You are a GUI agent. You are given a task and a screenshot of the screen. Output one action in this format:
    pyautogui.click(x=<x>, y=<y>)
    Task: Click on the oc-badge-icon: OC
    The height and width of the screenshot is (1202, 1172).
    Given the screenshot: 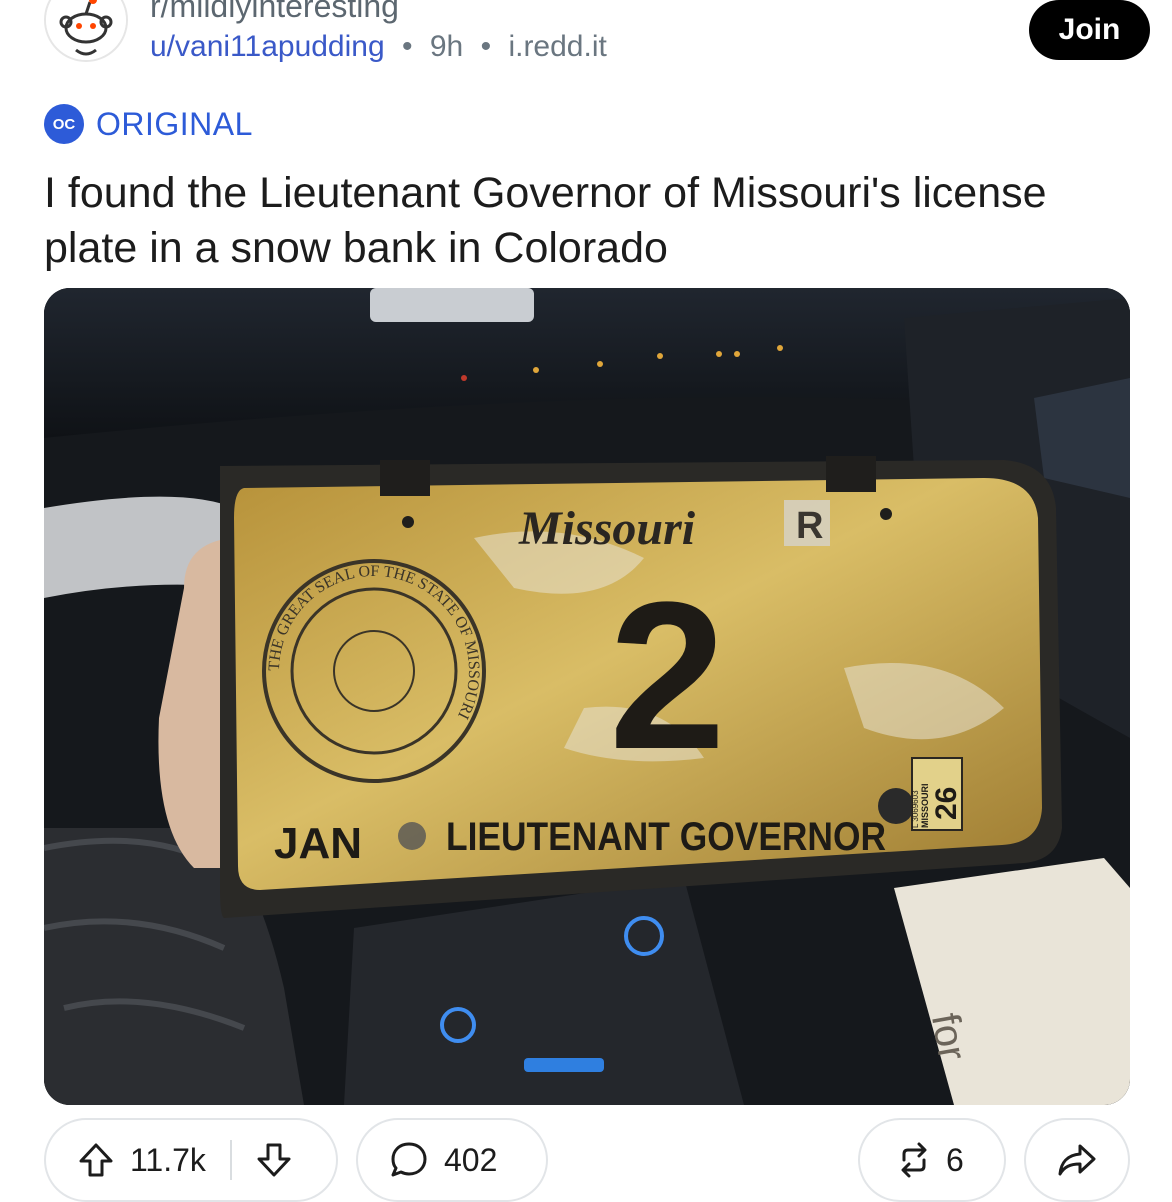 What is the action you would take?
    pyautogui.click(x=64, y=124)
    